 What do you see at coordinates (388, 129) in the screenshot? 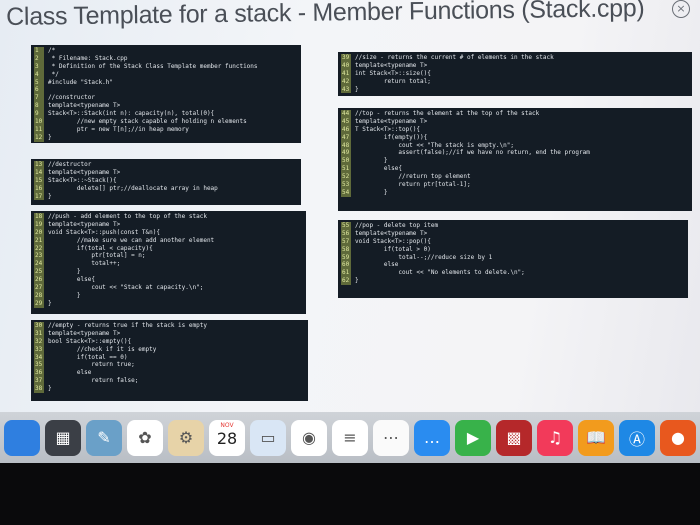
I see `code-text: T Stack<T>::top(){` at bounding box center [388, 129].